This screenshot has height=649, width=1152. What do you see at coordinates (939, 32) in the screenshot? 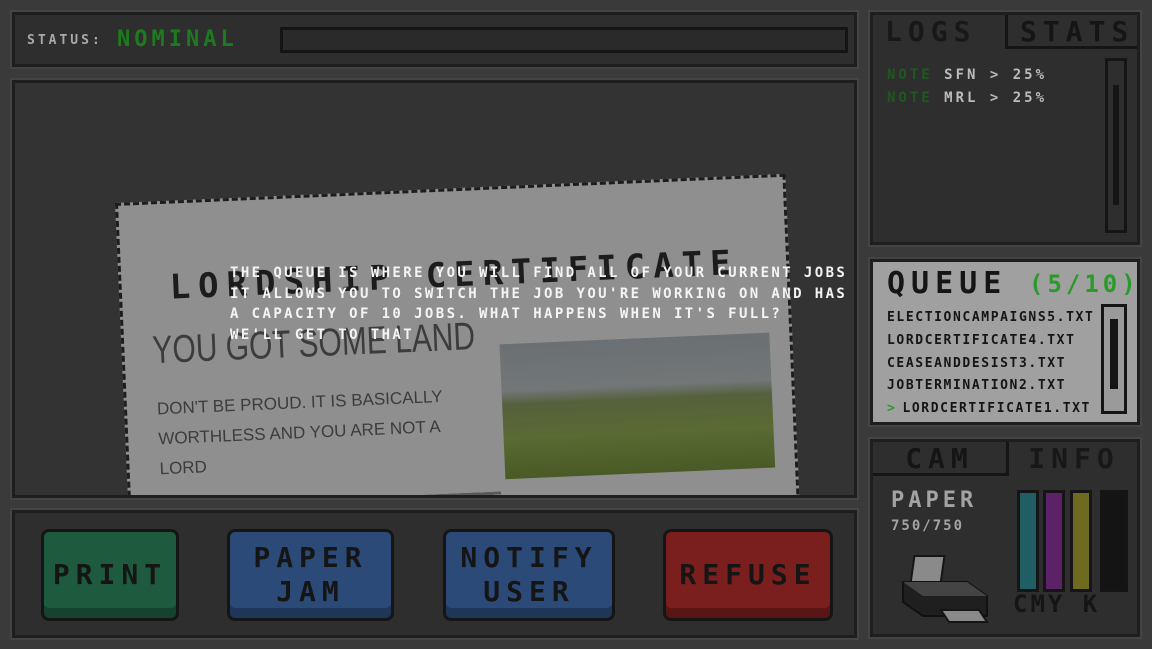
I see `tab-logs: LOGS` at bounding box center [939, 32].